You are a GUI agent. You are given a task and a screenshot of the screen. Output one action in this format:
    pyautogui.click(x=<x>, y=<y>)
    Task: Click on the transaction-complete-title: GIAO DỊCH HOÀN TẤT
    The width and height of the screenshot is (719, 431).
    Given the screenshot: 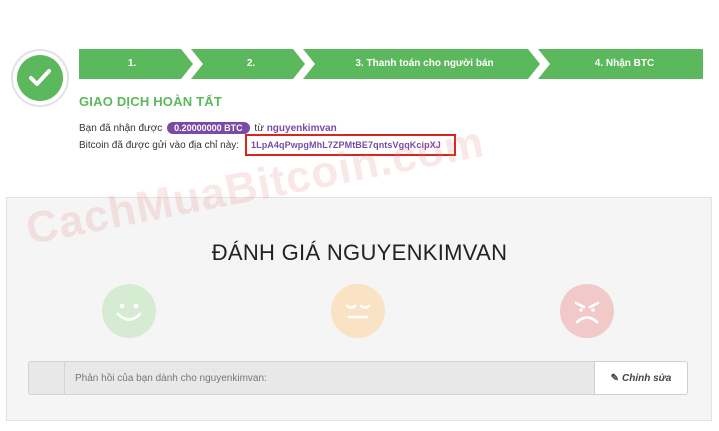 What is the action you would take?
    pyautogui.click(x=150, y=101)
    